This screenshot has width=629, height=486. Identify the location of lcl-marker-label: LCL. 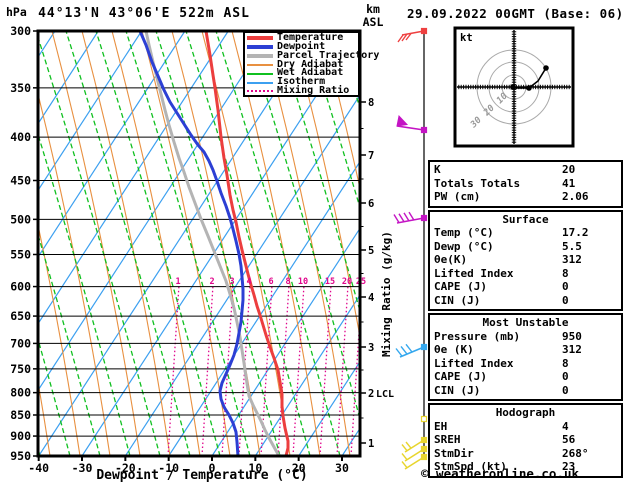
(385, 394).